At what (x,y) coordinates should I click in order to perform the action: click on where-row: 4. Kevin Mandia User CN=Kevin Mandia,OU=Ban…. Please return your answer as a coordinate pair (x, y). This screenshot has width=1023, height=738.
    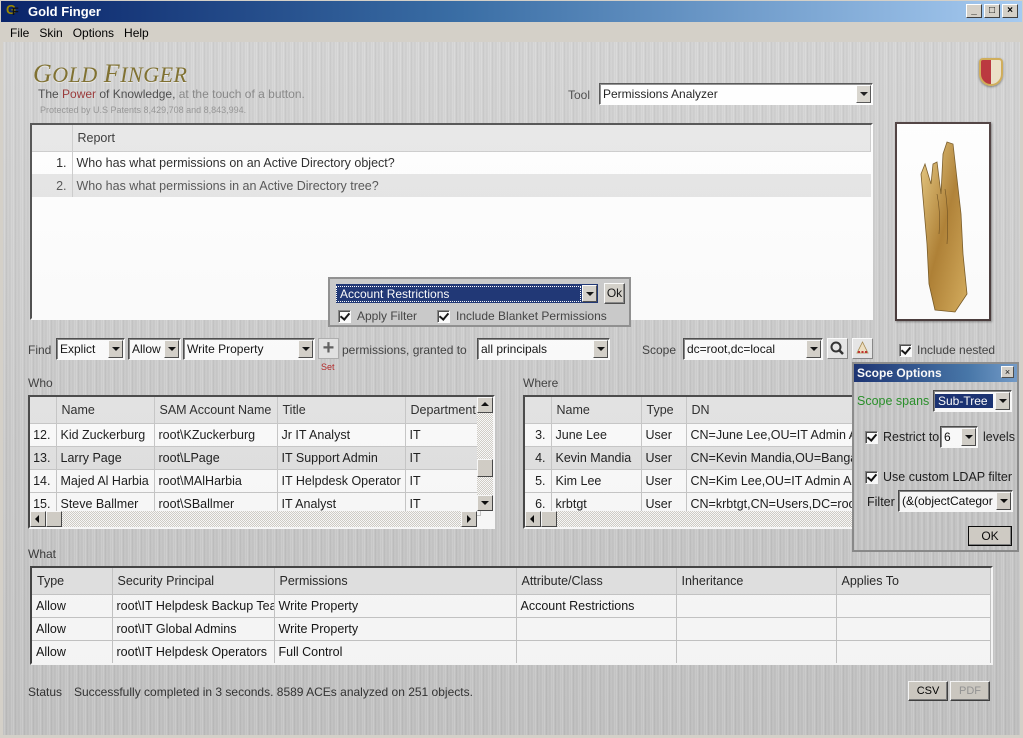
    Looking at the image, I should click on (693, 458).